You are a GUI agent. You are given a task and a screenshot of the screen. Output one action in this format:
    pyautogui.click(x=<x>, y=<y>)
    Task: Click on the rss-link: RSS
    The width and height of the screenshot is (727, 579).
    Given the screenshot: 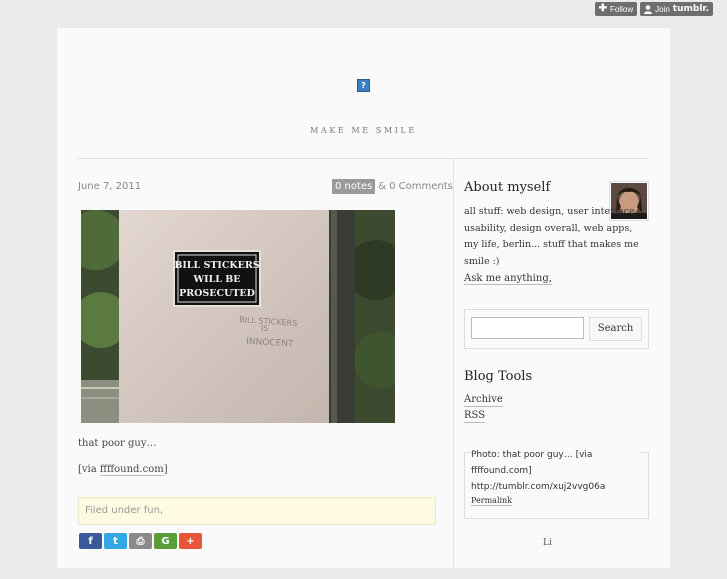 What is the action you would take?
    pyautogui.click(x=475, y=416)
    